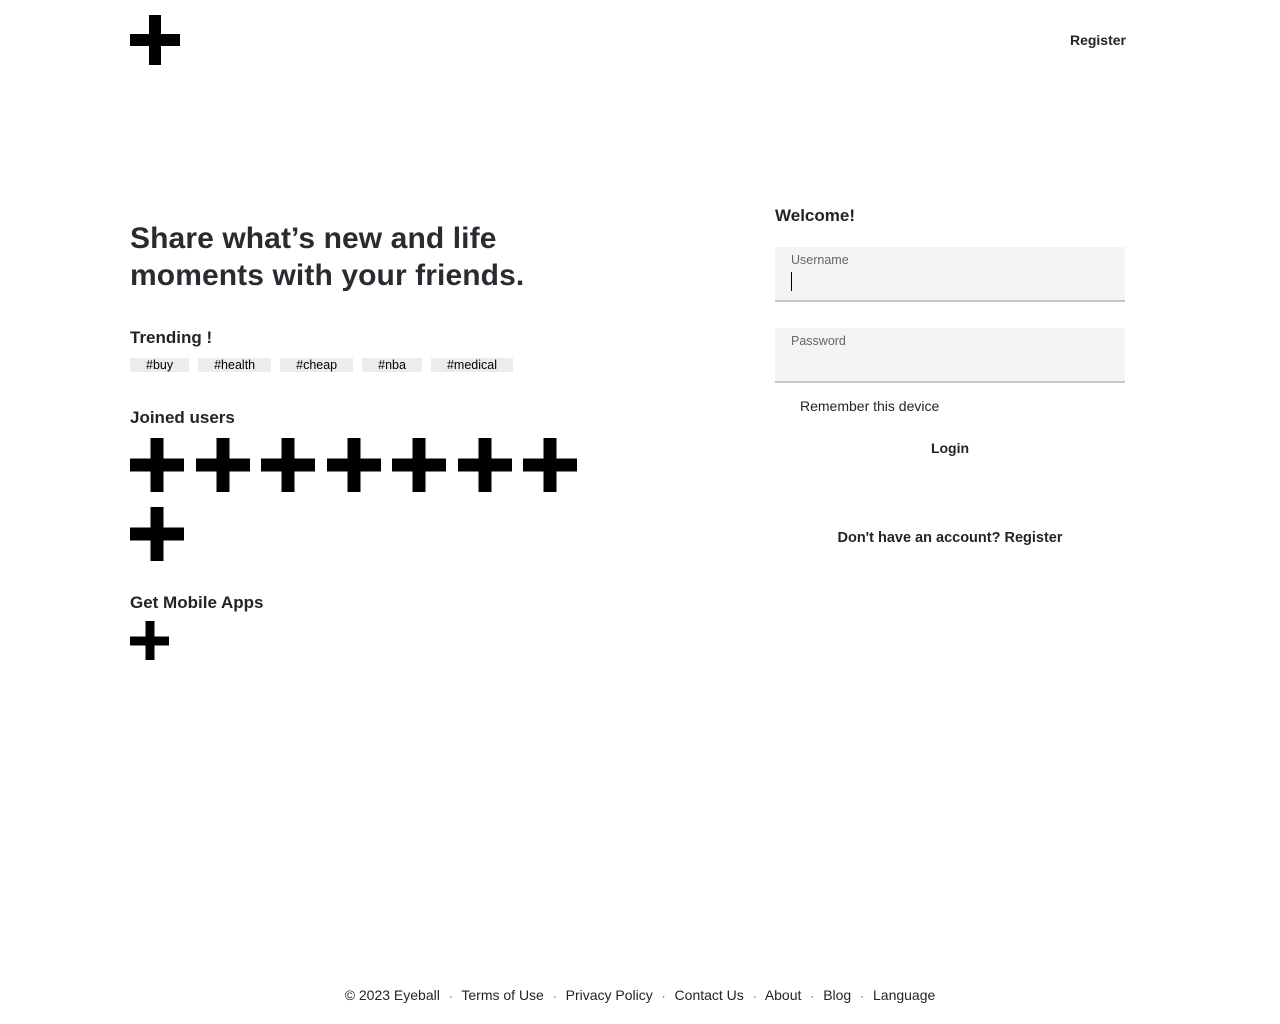 The width and height of the screenshot is (1280, 1024). I want to click on joined-users-list, so click(360, 502).